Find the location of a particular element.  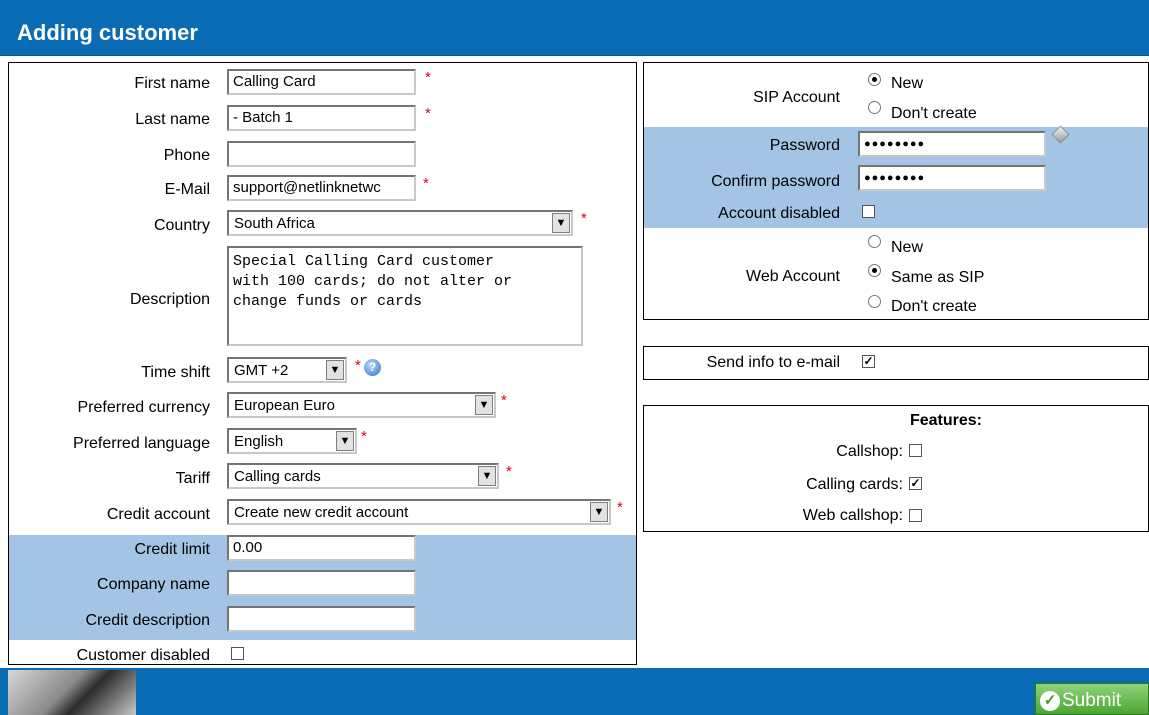

tariff-label: Tariff is located at coordinates (192, 478).